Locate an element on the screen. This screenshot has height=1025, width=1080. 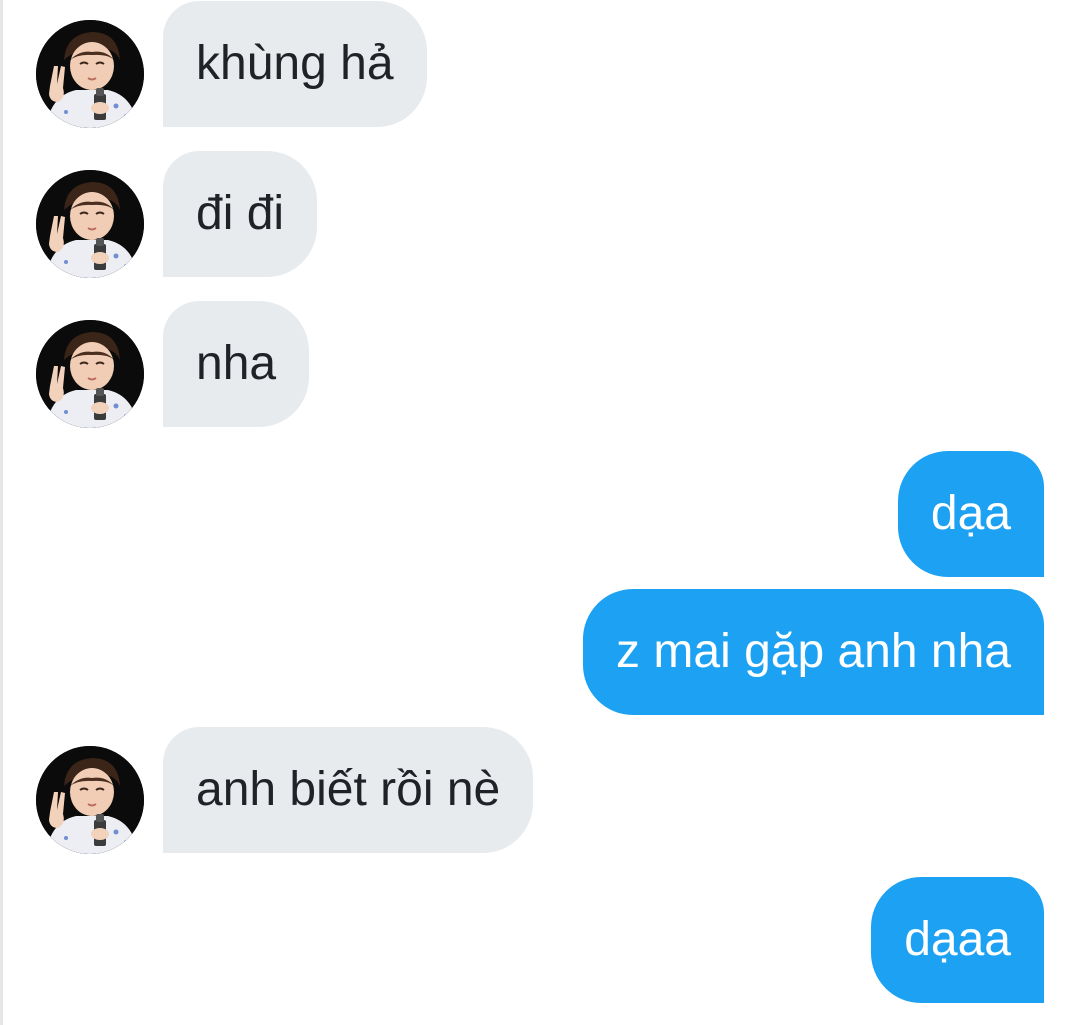
message-text: nha is located at coordinates (236, 363).